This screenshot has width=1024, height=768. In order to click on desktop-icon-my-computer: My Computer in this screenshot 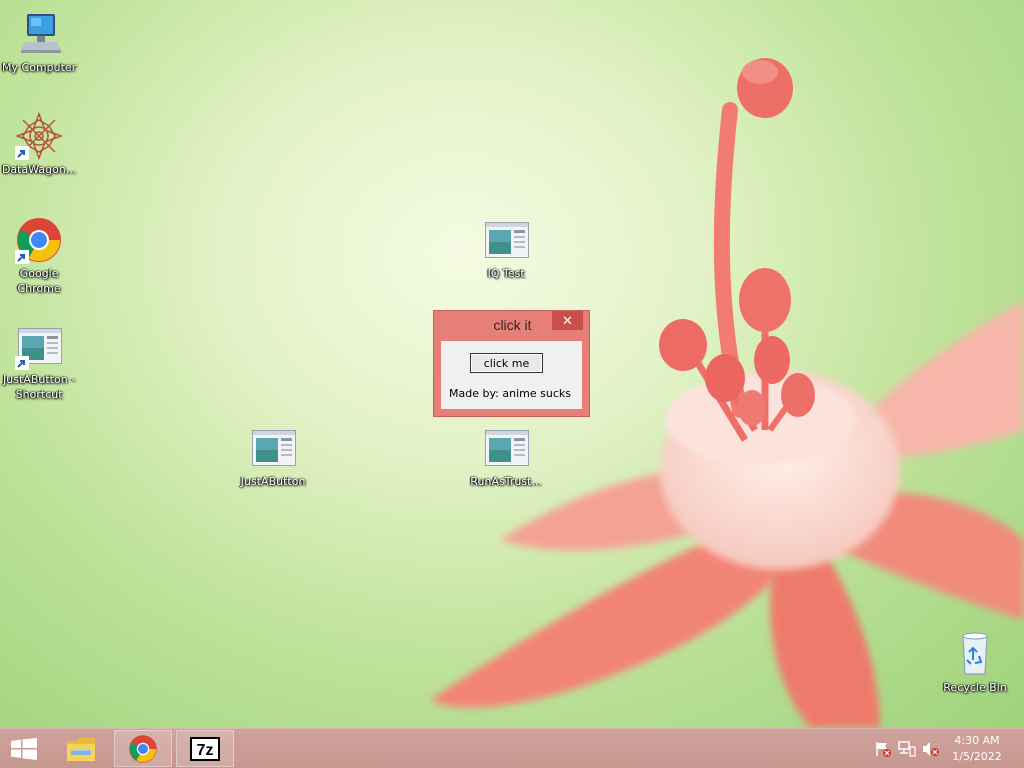, I will do `click(39, 42)`.